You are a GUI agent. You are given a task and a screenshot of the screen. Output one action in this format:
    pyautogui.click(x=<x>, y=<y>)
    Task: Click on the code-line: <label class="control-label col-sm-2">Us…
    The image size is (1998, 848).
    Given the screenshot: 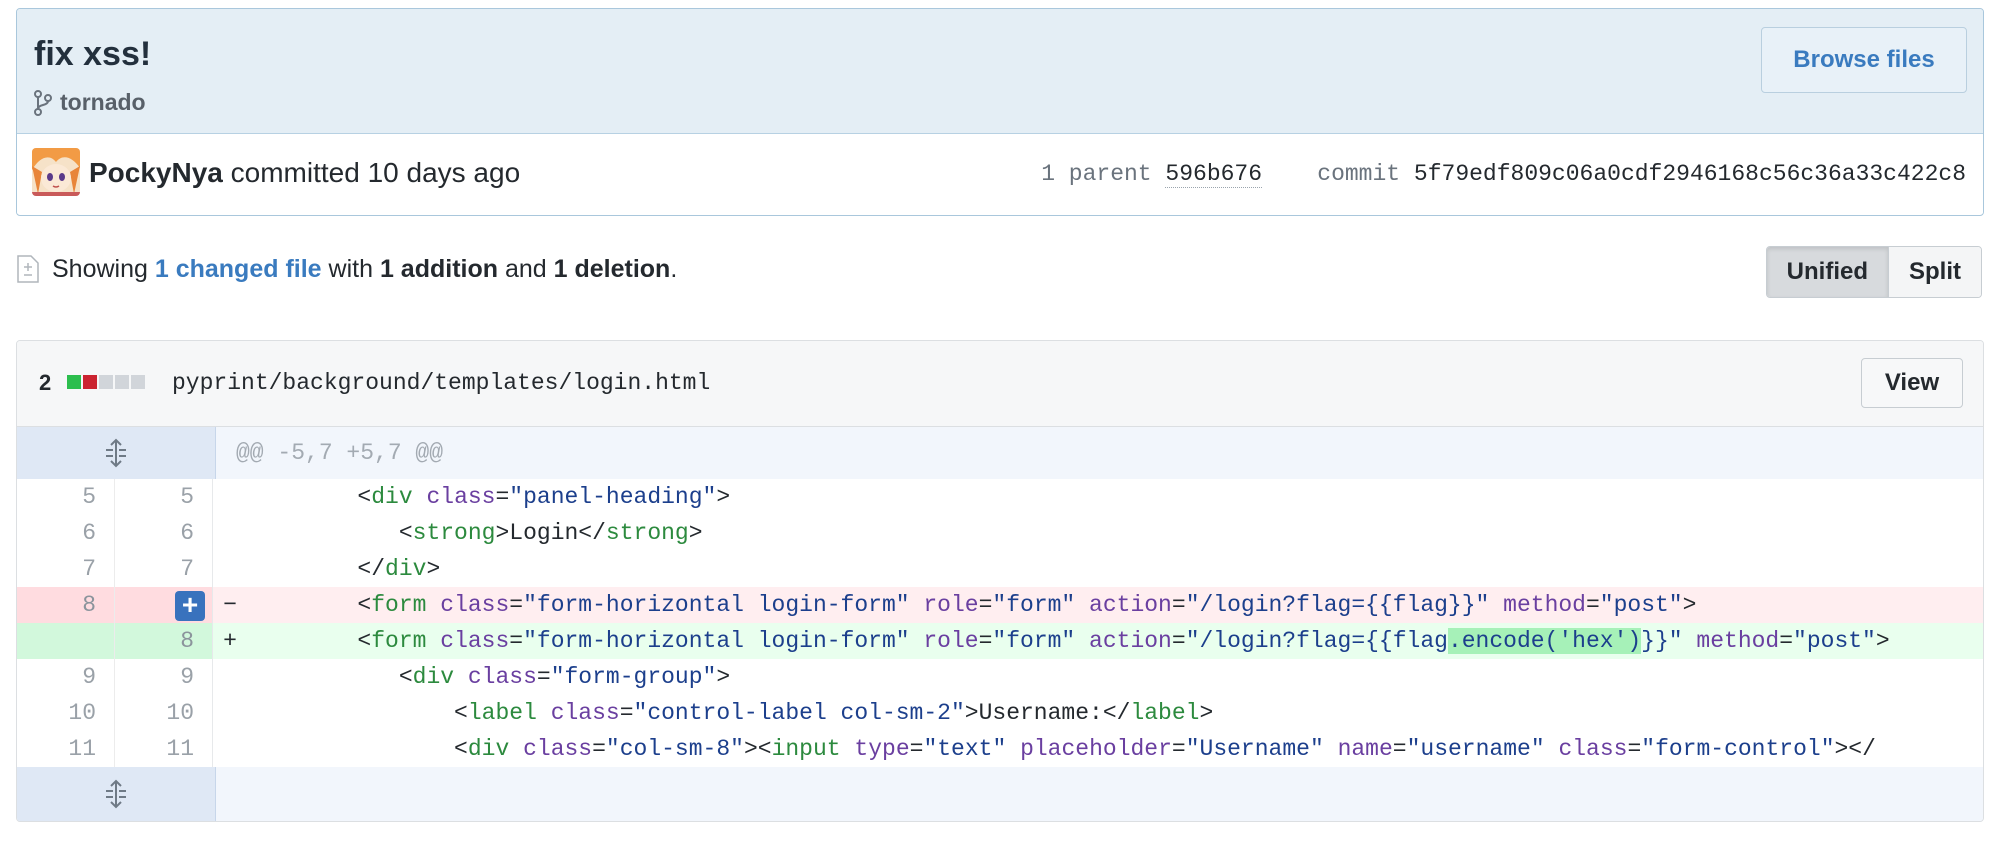 What is the action you would take?
    pyautogui.click(x=834, y=713)
    